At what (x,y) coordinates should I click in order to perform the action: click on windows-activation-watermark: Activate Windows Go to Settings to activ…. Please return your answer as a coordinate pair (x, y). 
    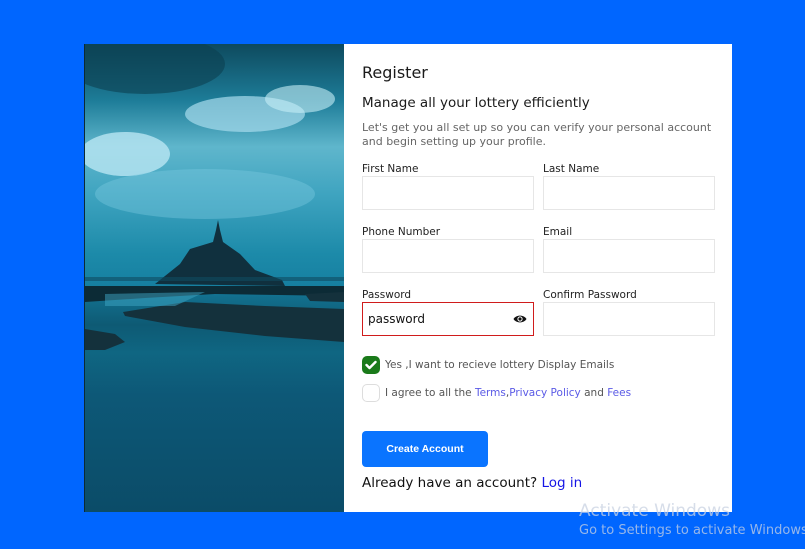
    Looking at the image, I should click on (692, 520).